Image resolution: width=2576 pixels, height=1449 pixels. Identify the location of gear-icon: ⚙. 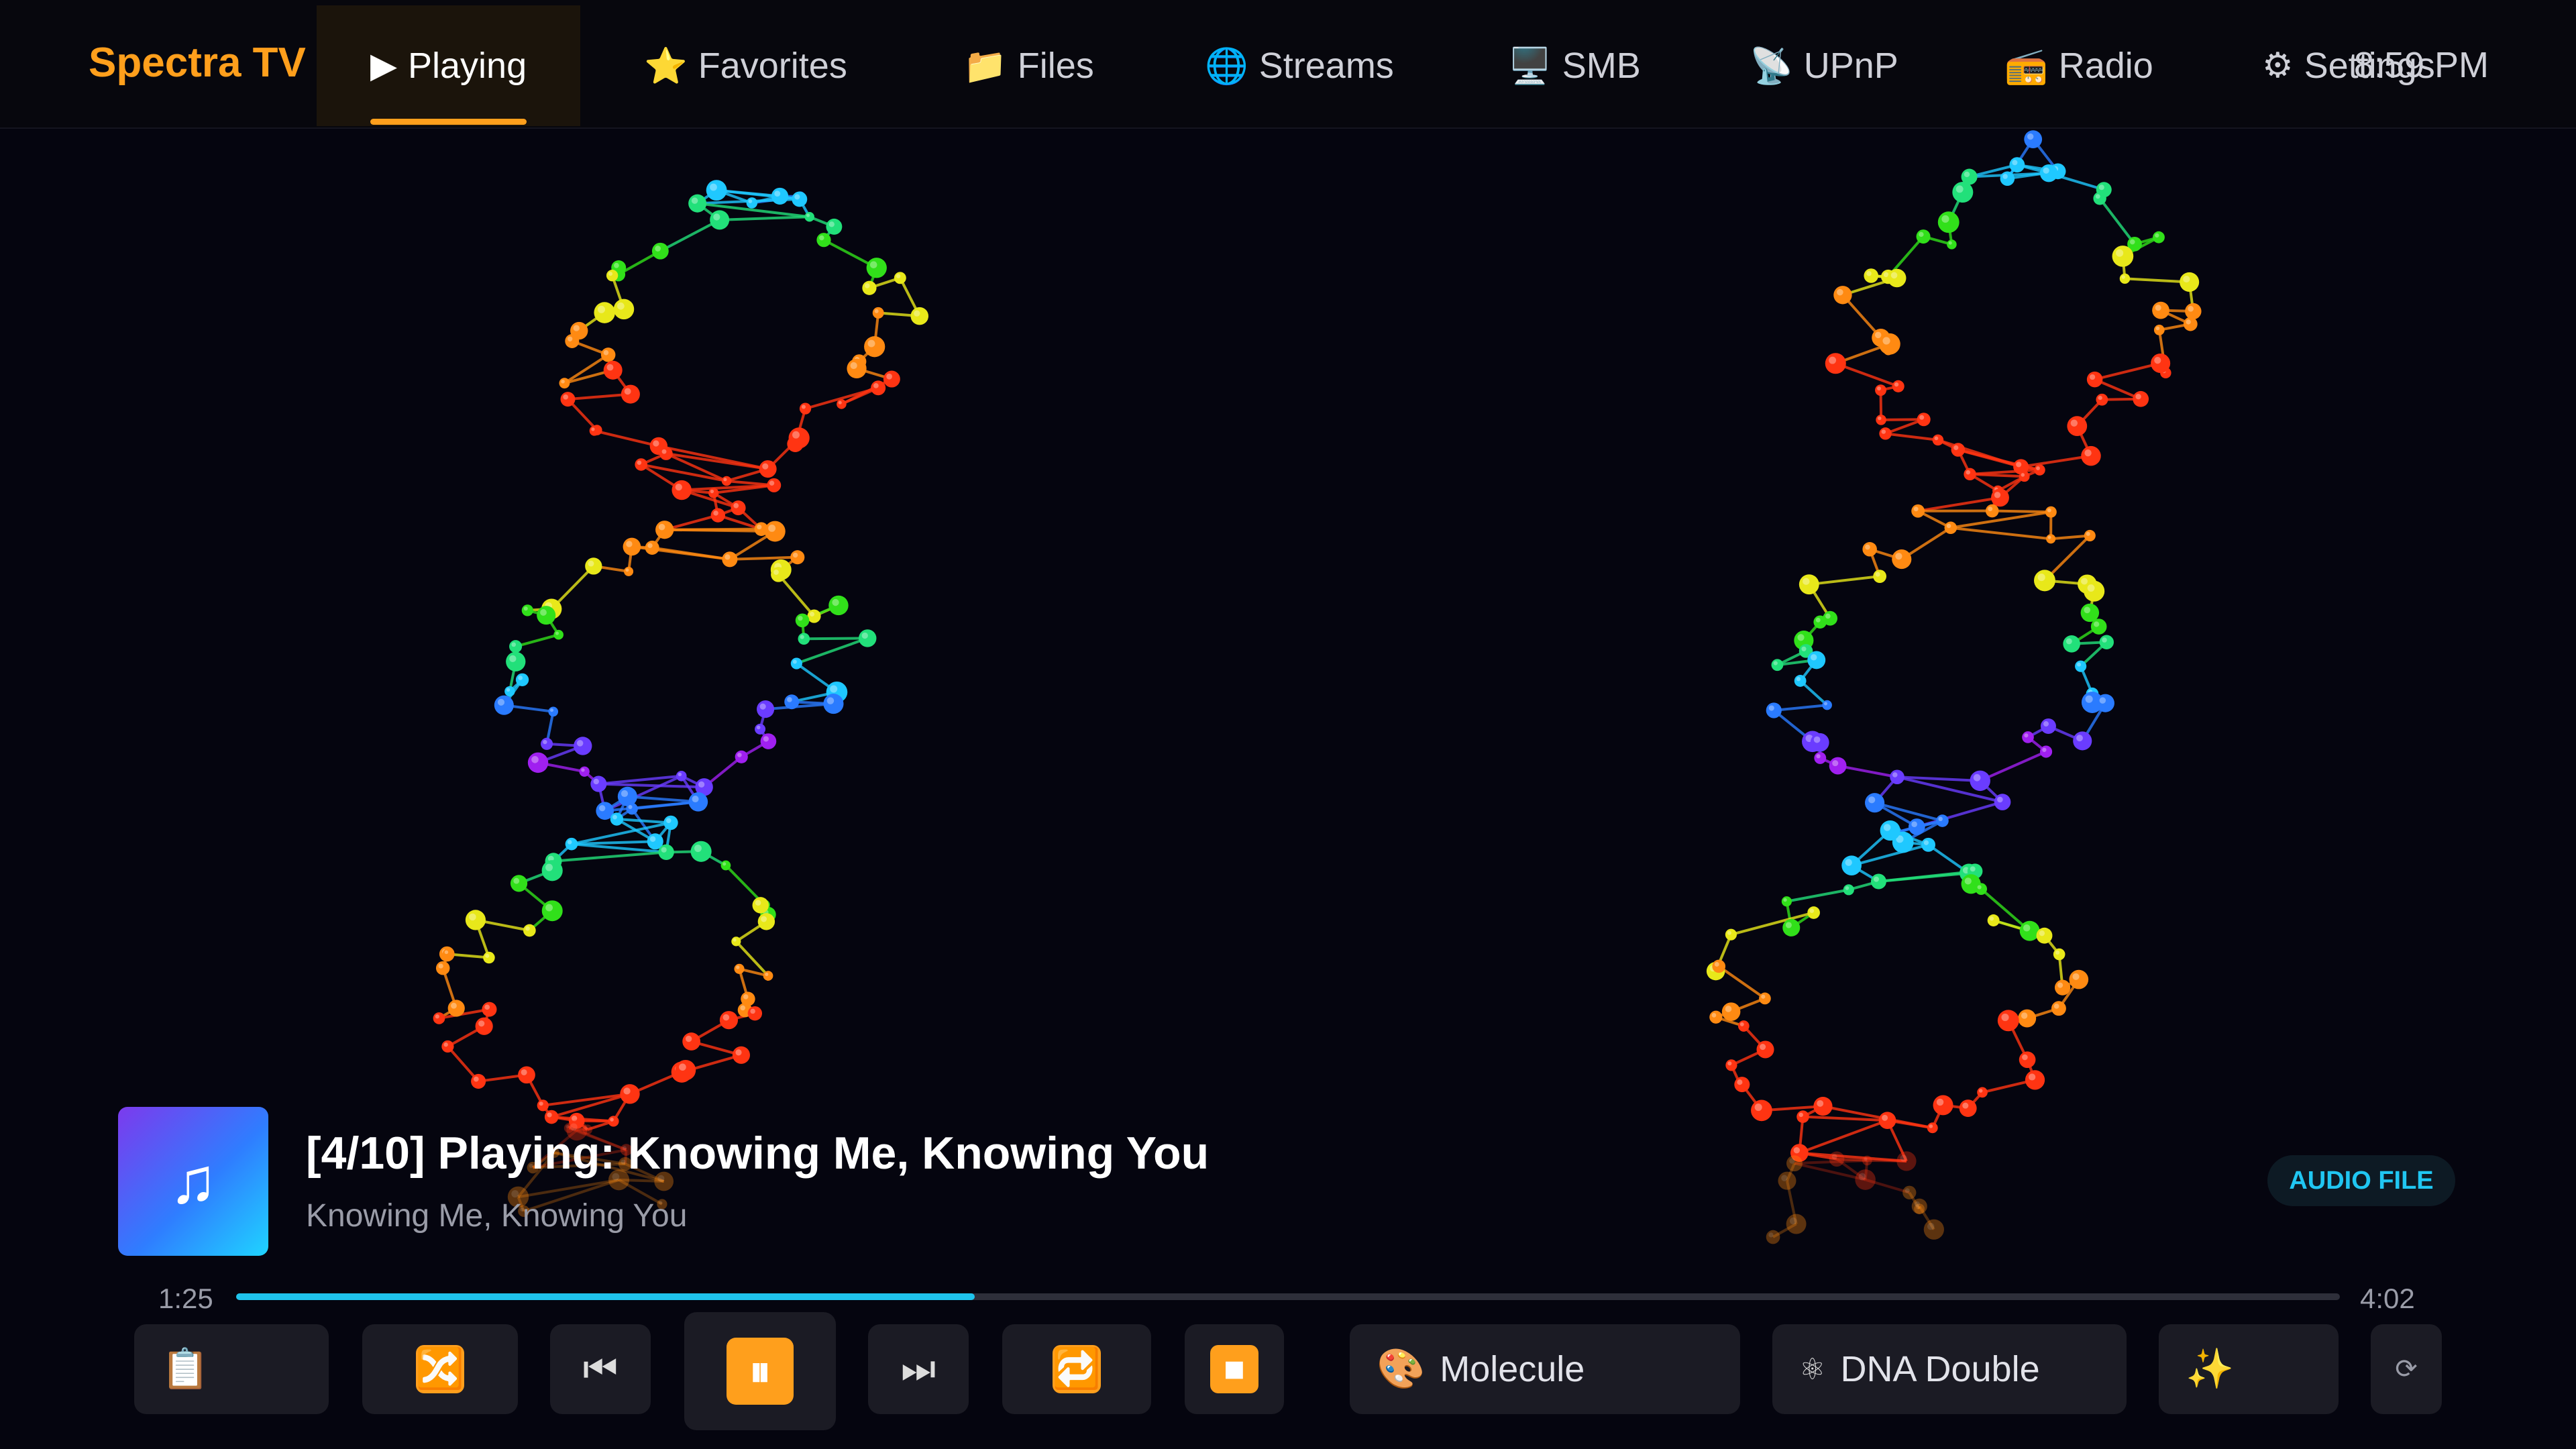
(2278, 65).